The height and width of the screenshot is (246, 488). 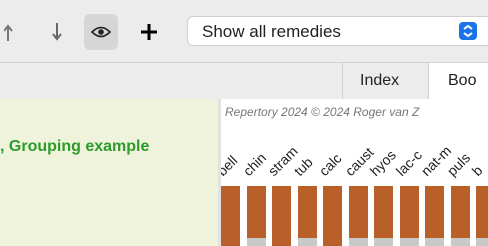 I want to click on tab-book: Boo, so click(x=458, y=81).